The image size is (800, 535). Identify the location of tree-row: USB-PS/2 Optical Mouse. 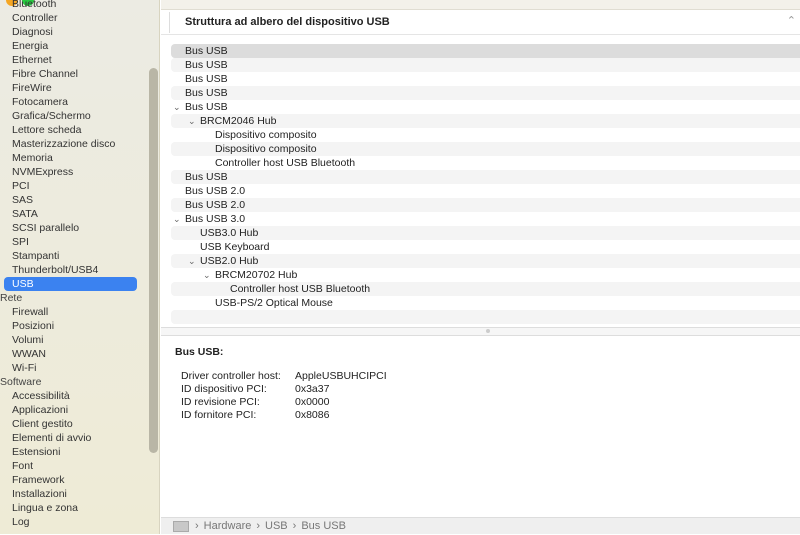
(485, 303).